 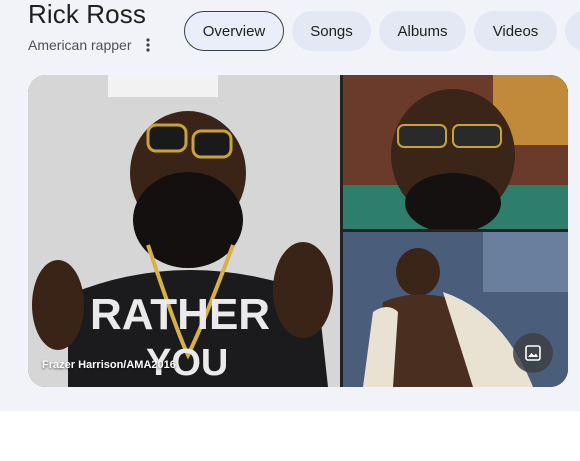 I want to click on tab-songs: Songs, so click(x=331, y=31).